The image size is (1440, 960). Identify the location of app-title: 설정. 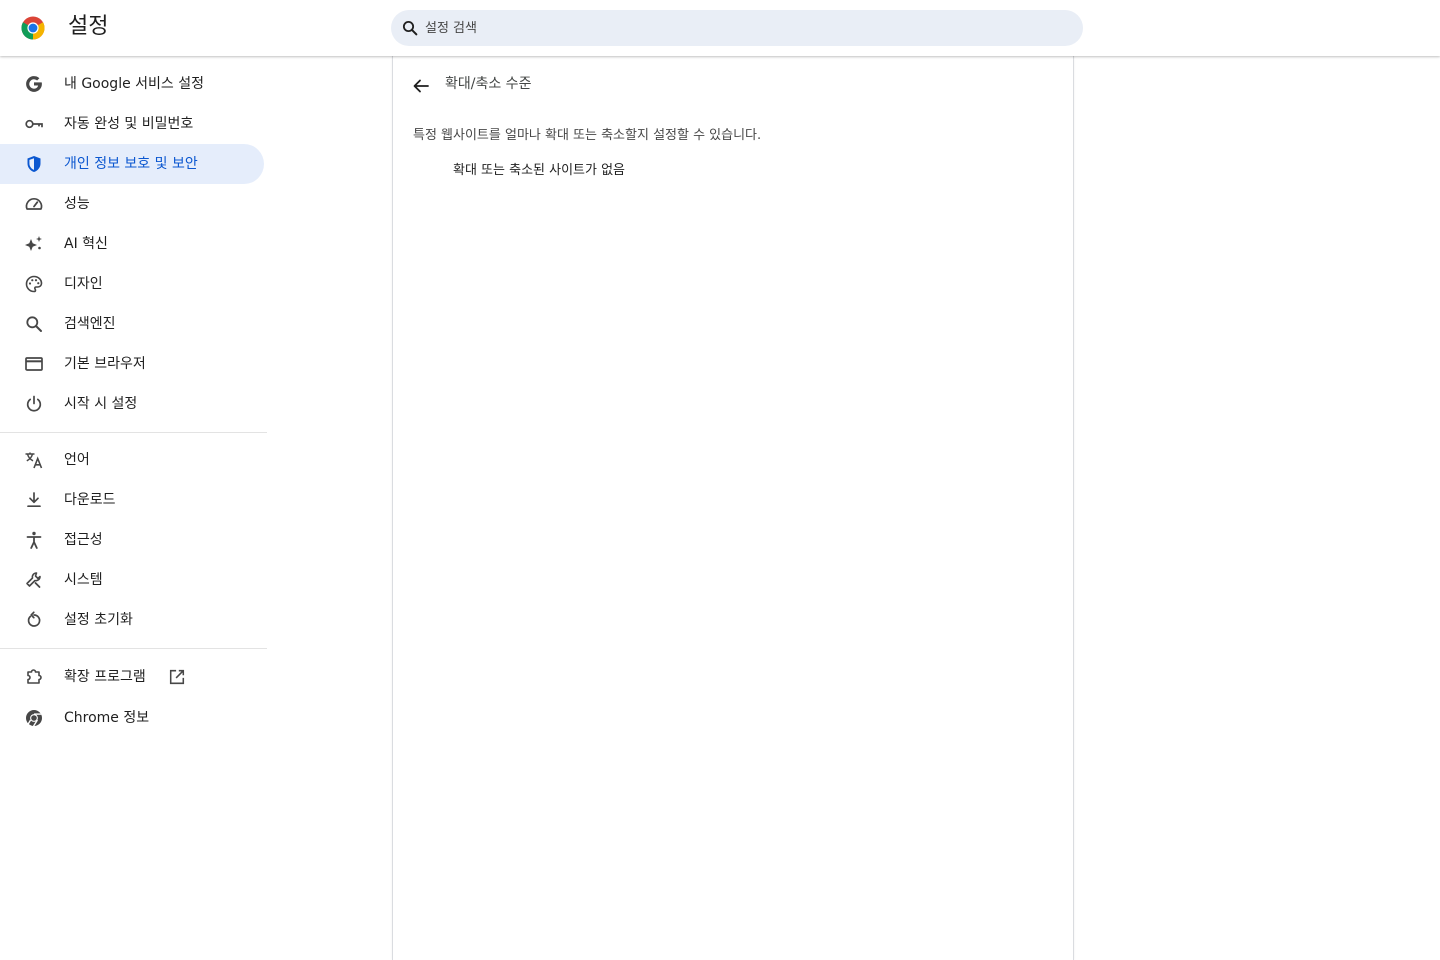
(88, 26).